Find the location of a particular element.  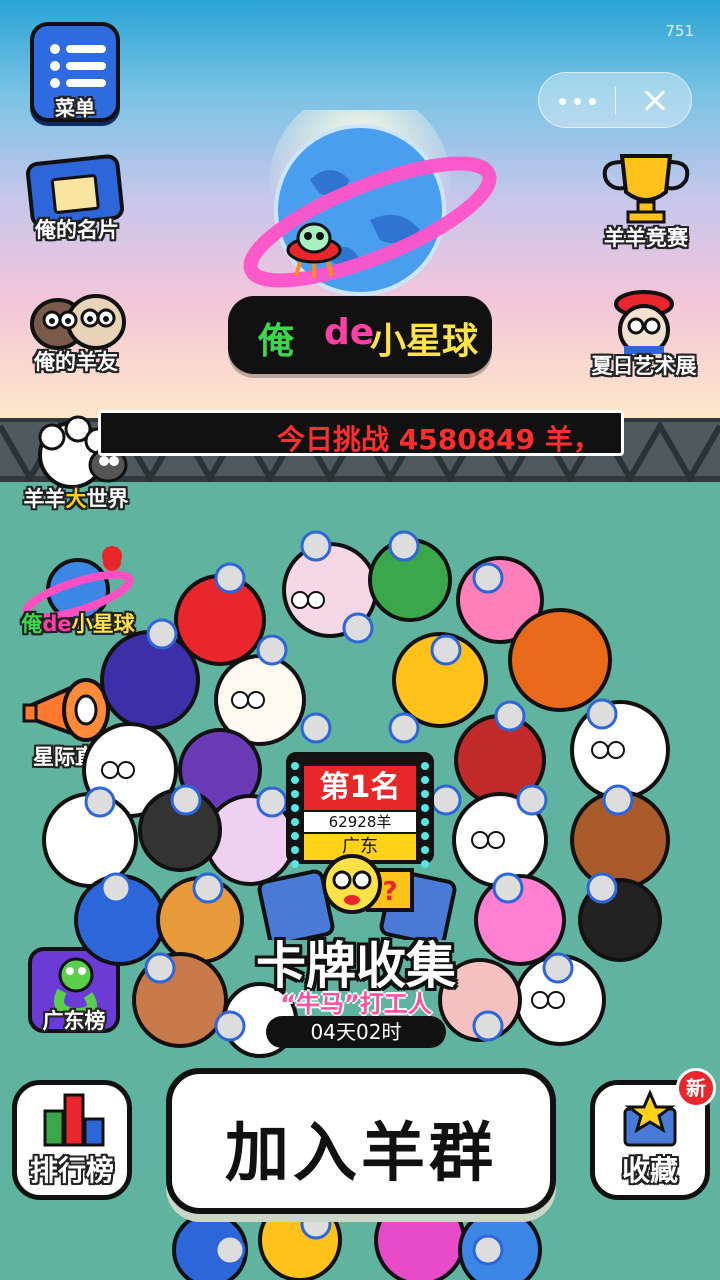

leaderboard-button: 排行榜 is located at coordinates (72, 1140).